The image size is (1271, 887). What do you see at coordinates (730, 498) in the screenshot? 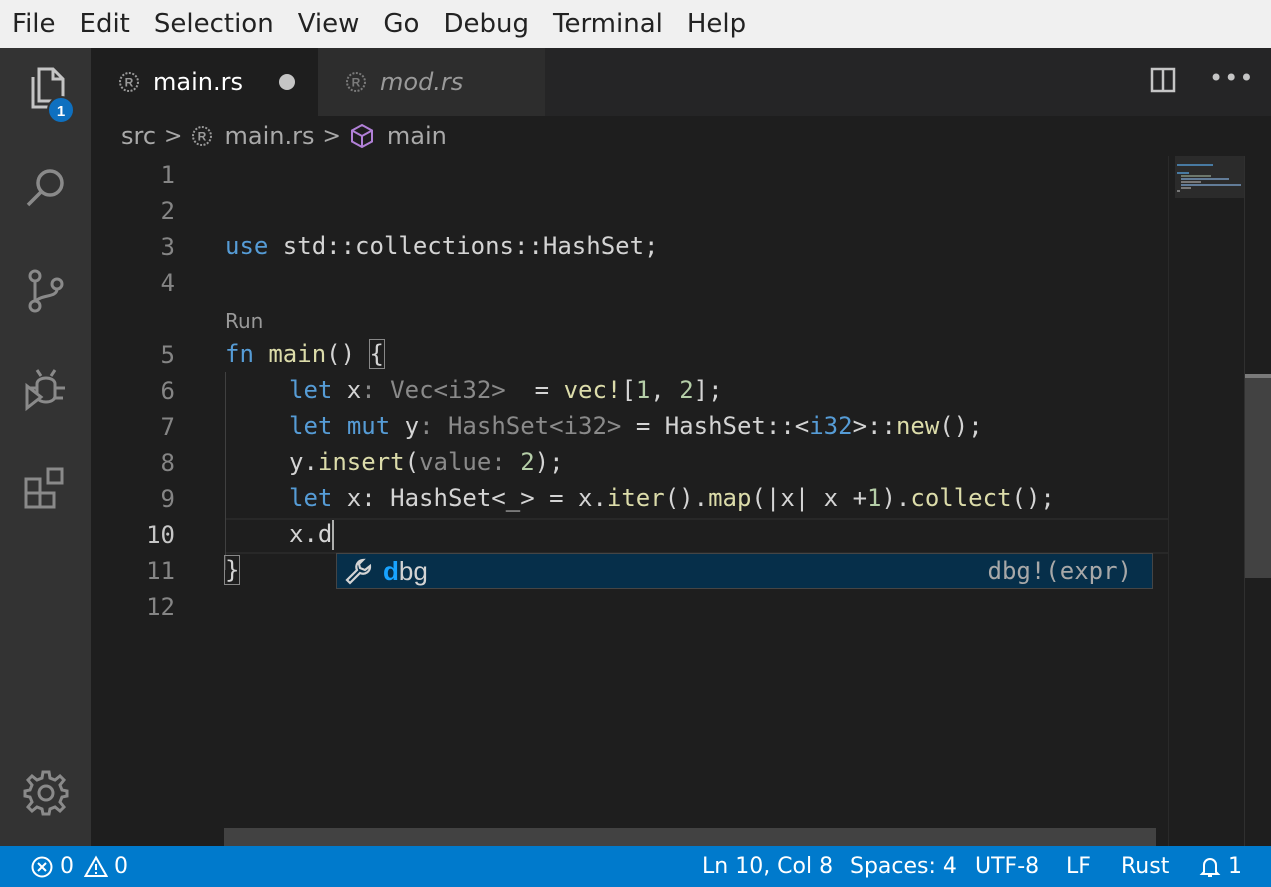
I see `function-name: map` at bounding box center [730, 498].